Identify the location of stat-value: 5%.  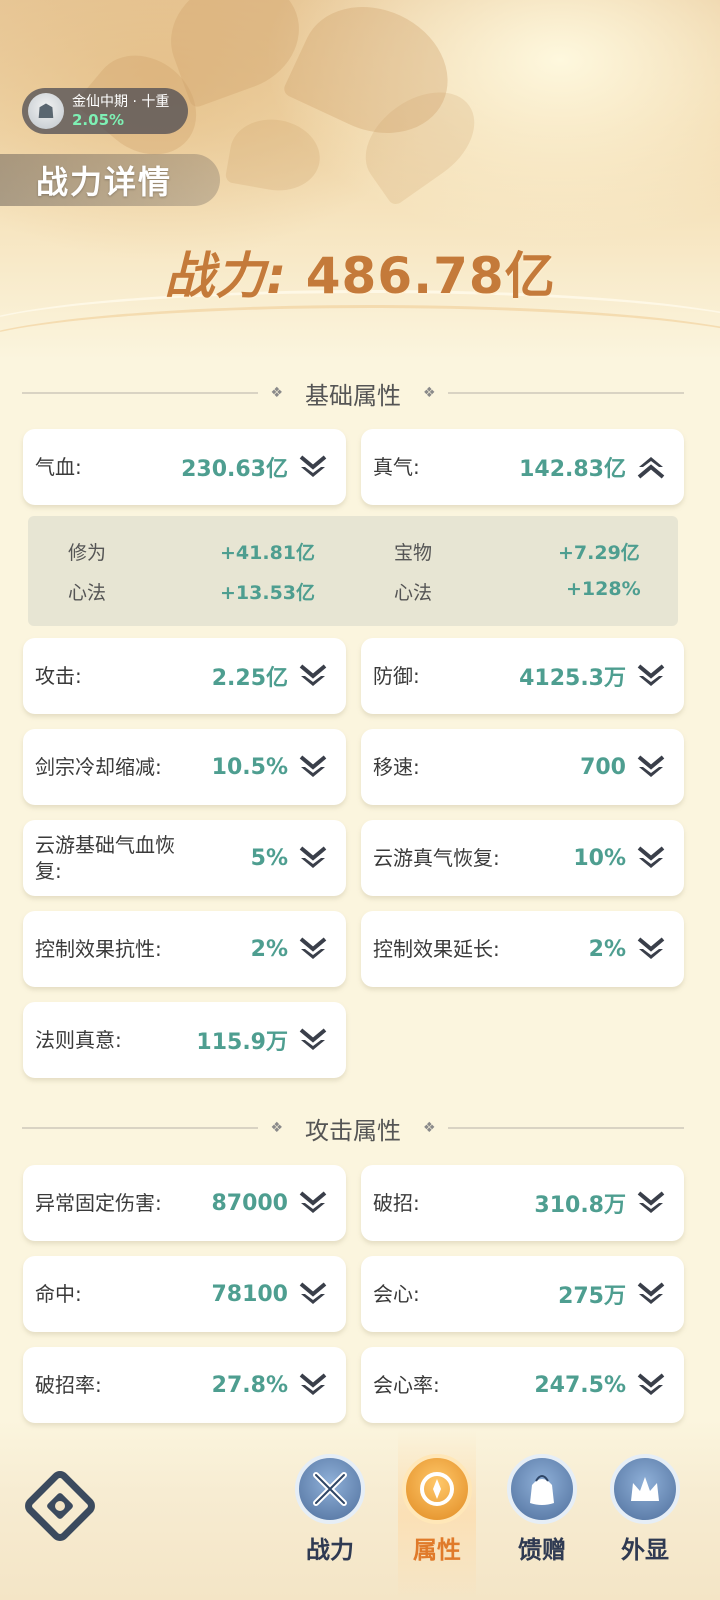
(269, 858).